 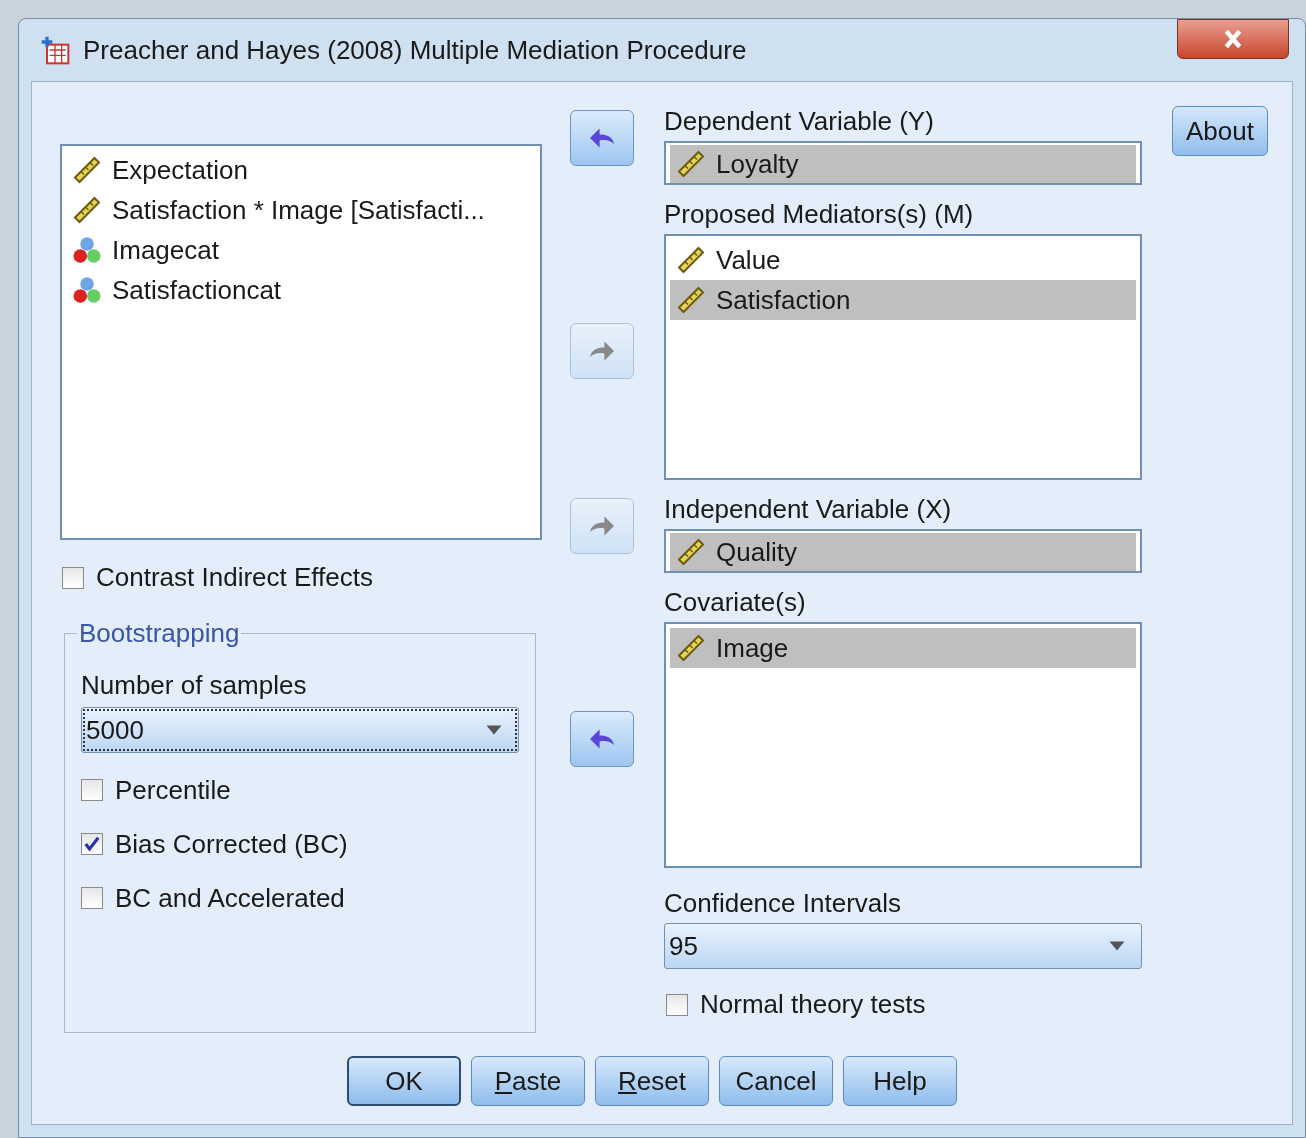 What do you see at coordinates (404, 1081) in the screenshot?
I see `dialog-button: OK` at bounding box center [404, 1081].